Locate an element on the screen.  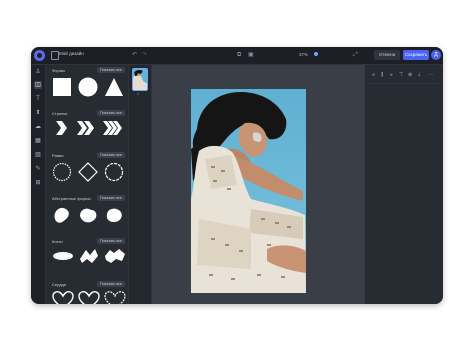
elements-icon: ◫ is located at coordinates (38, 85).